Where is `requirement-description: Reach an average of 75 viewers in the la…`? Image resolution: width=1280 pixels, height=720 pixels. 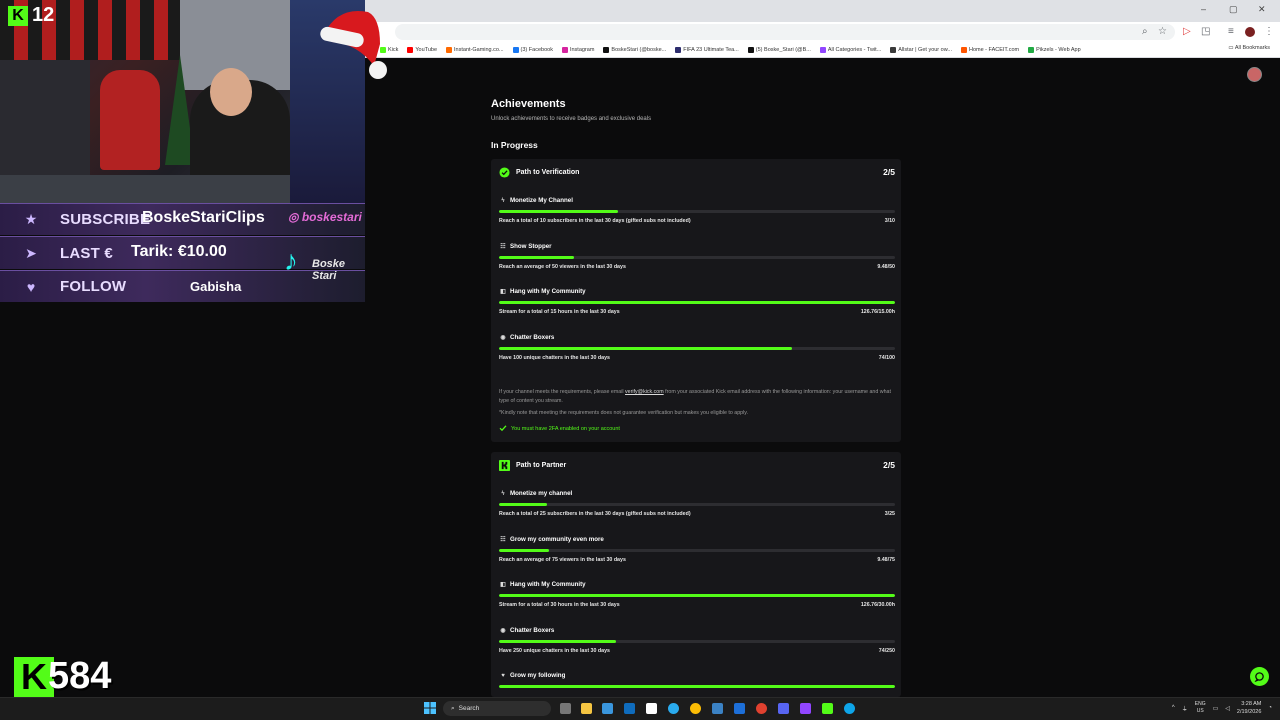 requirement-description: Reach an average of 75 viewers in the la… is located at coordinates (562, 559).